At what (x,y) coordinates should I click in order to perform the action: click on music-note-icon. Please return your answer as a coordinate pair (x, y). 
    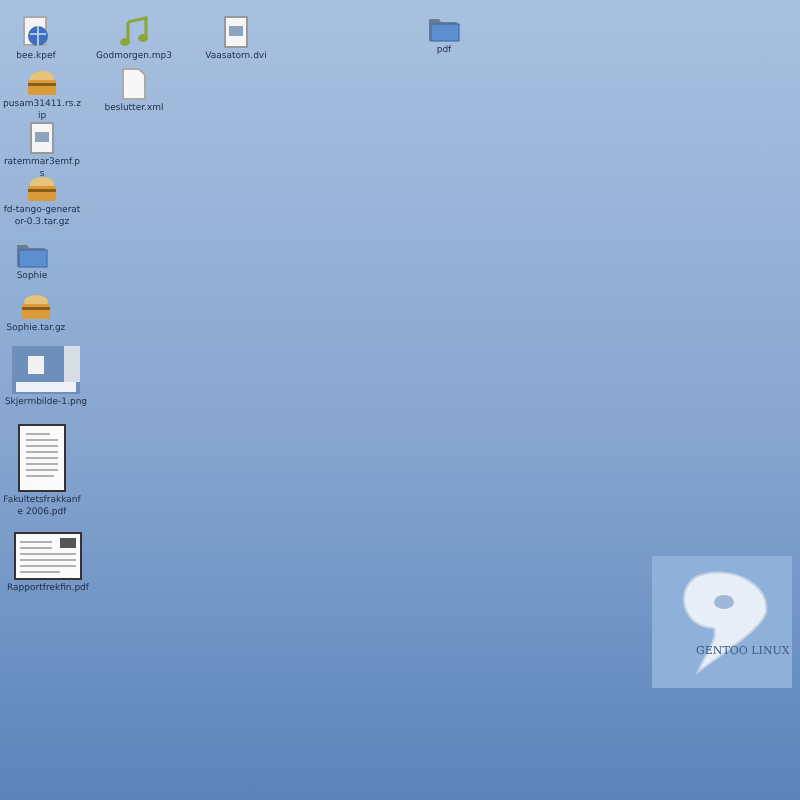
    Looking at the image, I should click on (134, 32).